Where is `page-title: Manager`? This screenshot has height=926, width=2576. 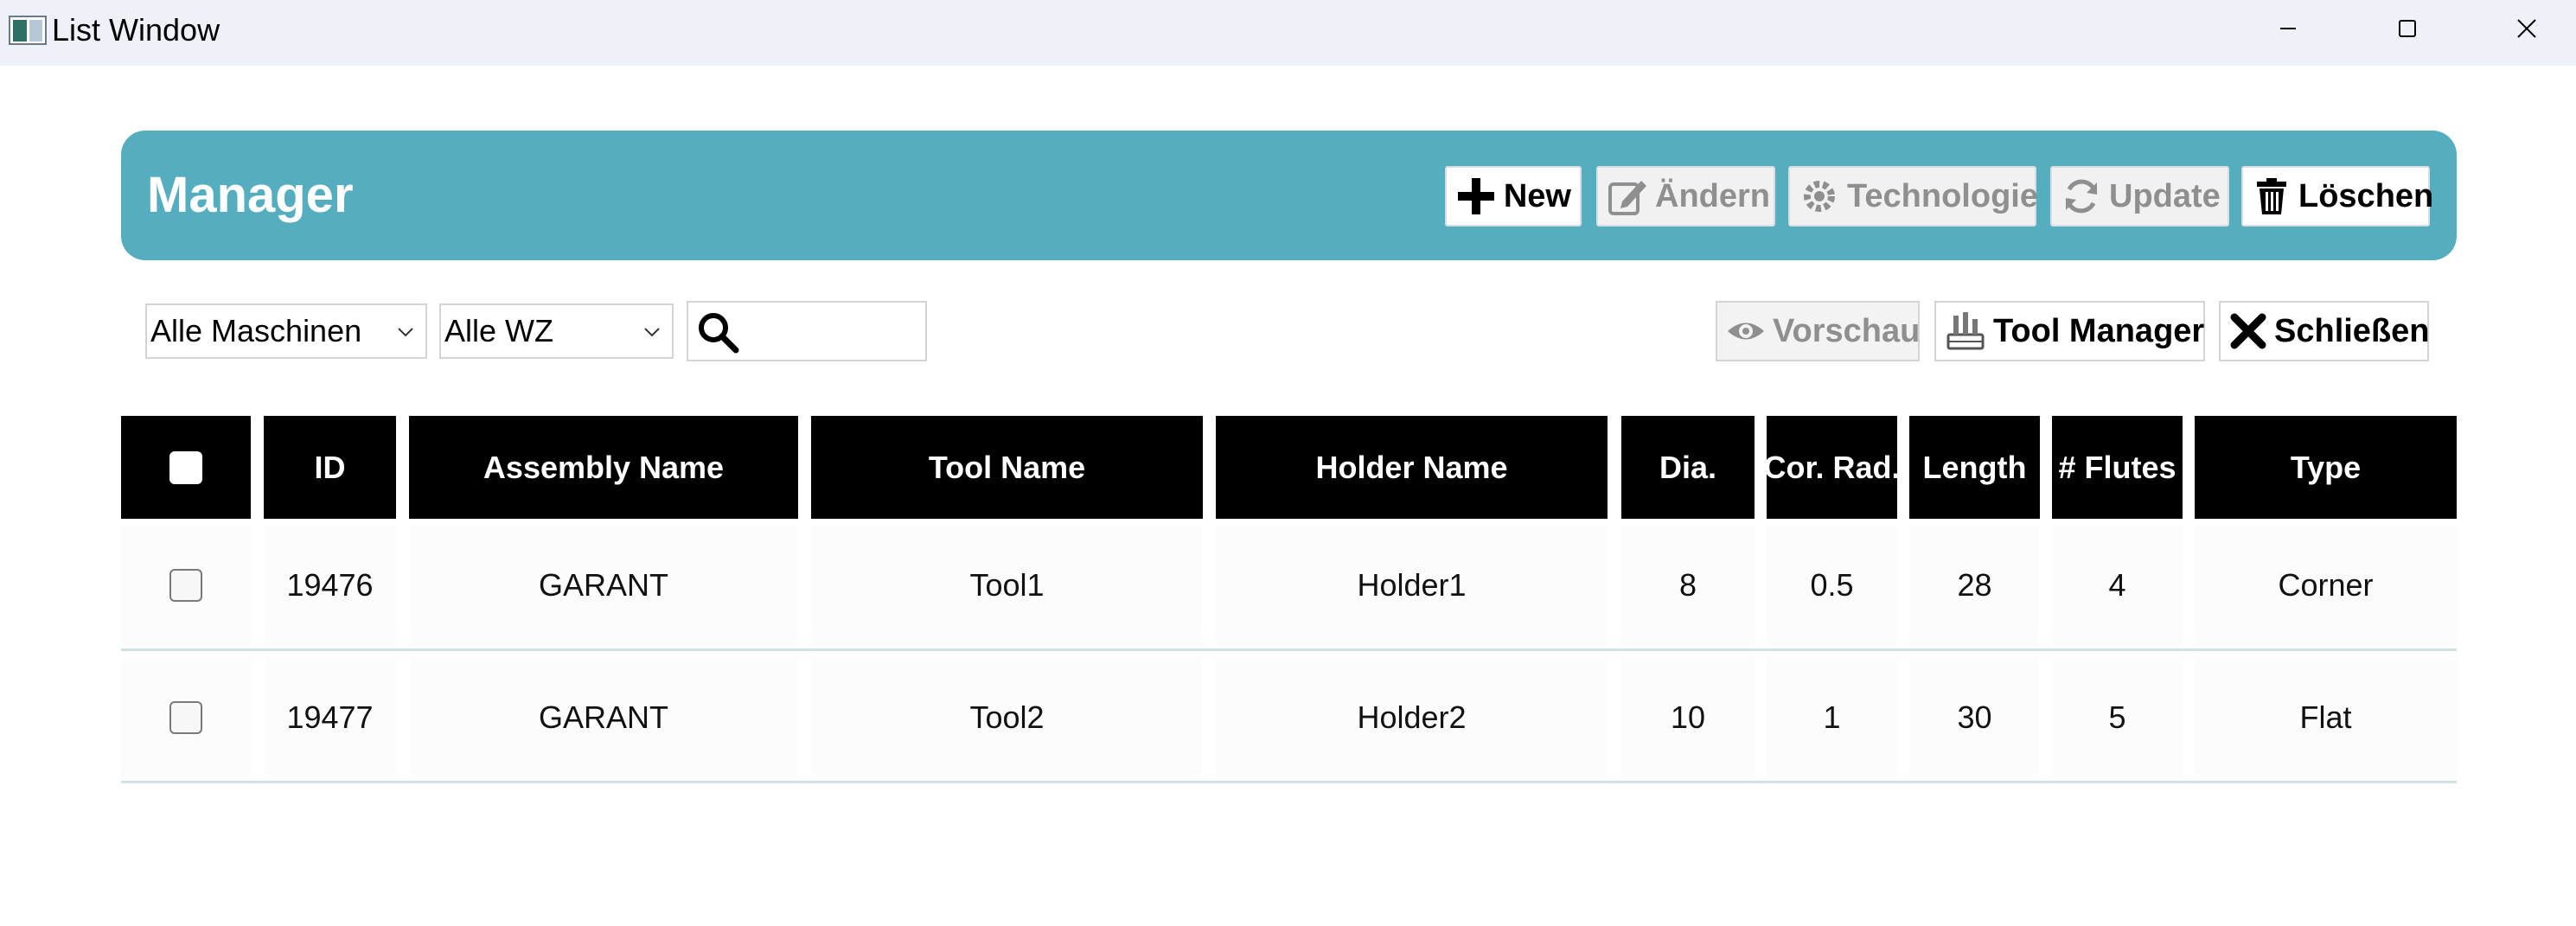
page-title: Manager is located at coordinates (251, 195).